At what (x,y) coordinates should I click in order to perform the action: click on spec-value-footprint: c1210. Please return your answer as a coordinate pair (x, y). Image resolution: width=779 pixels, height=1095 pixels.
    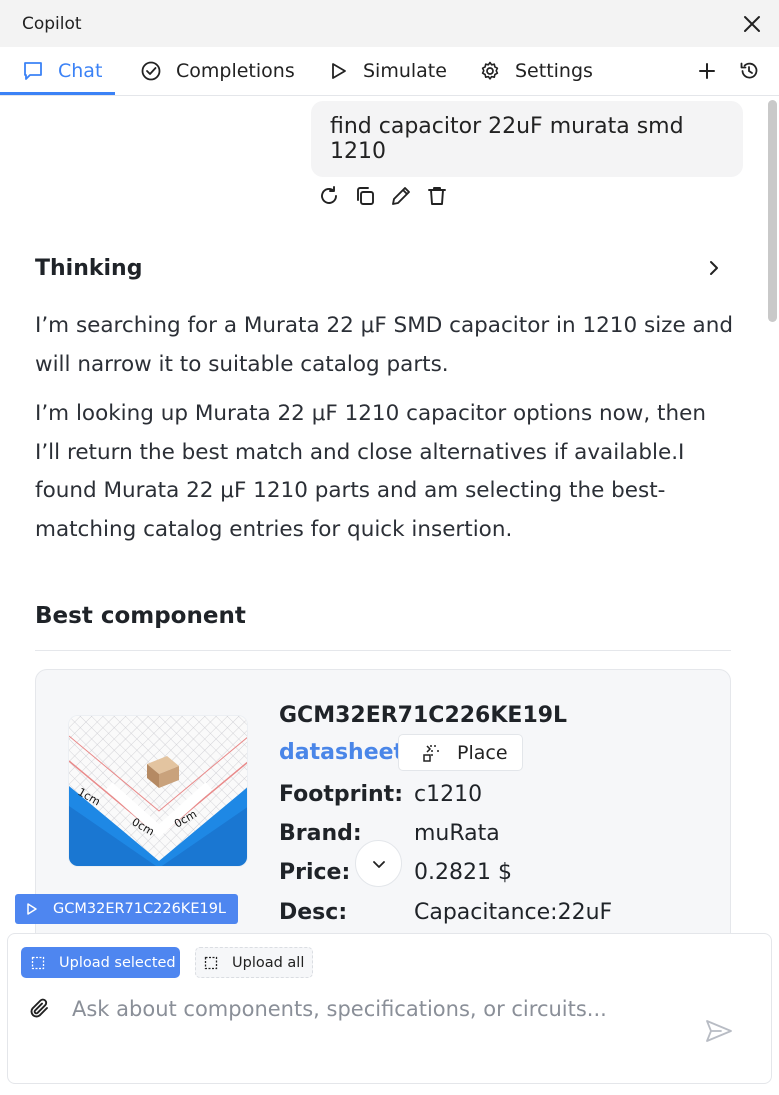
    Looking at the image, I should click on (448, 794).